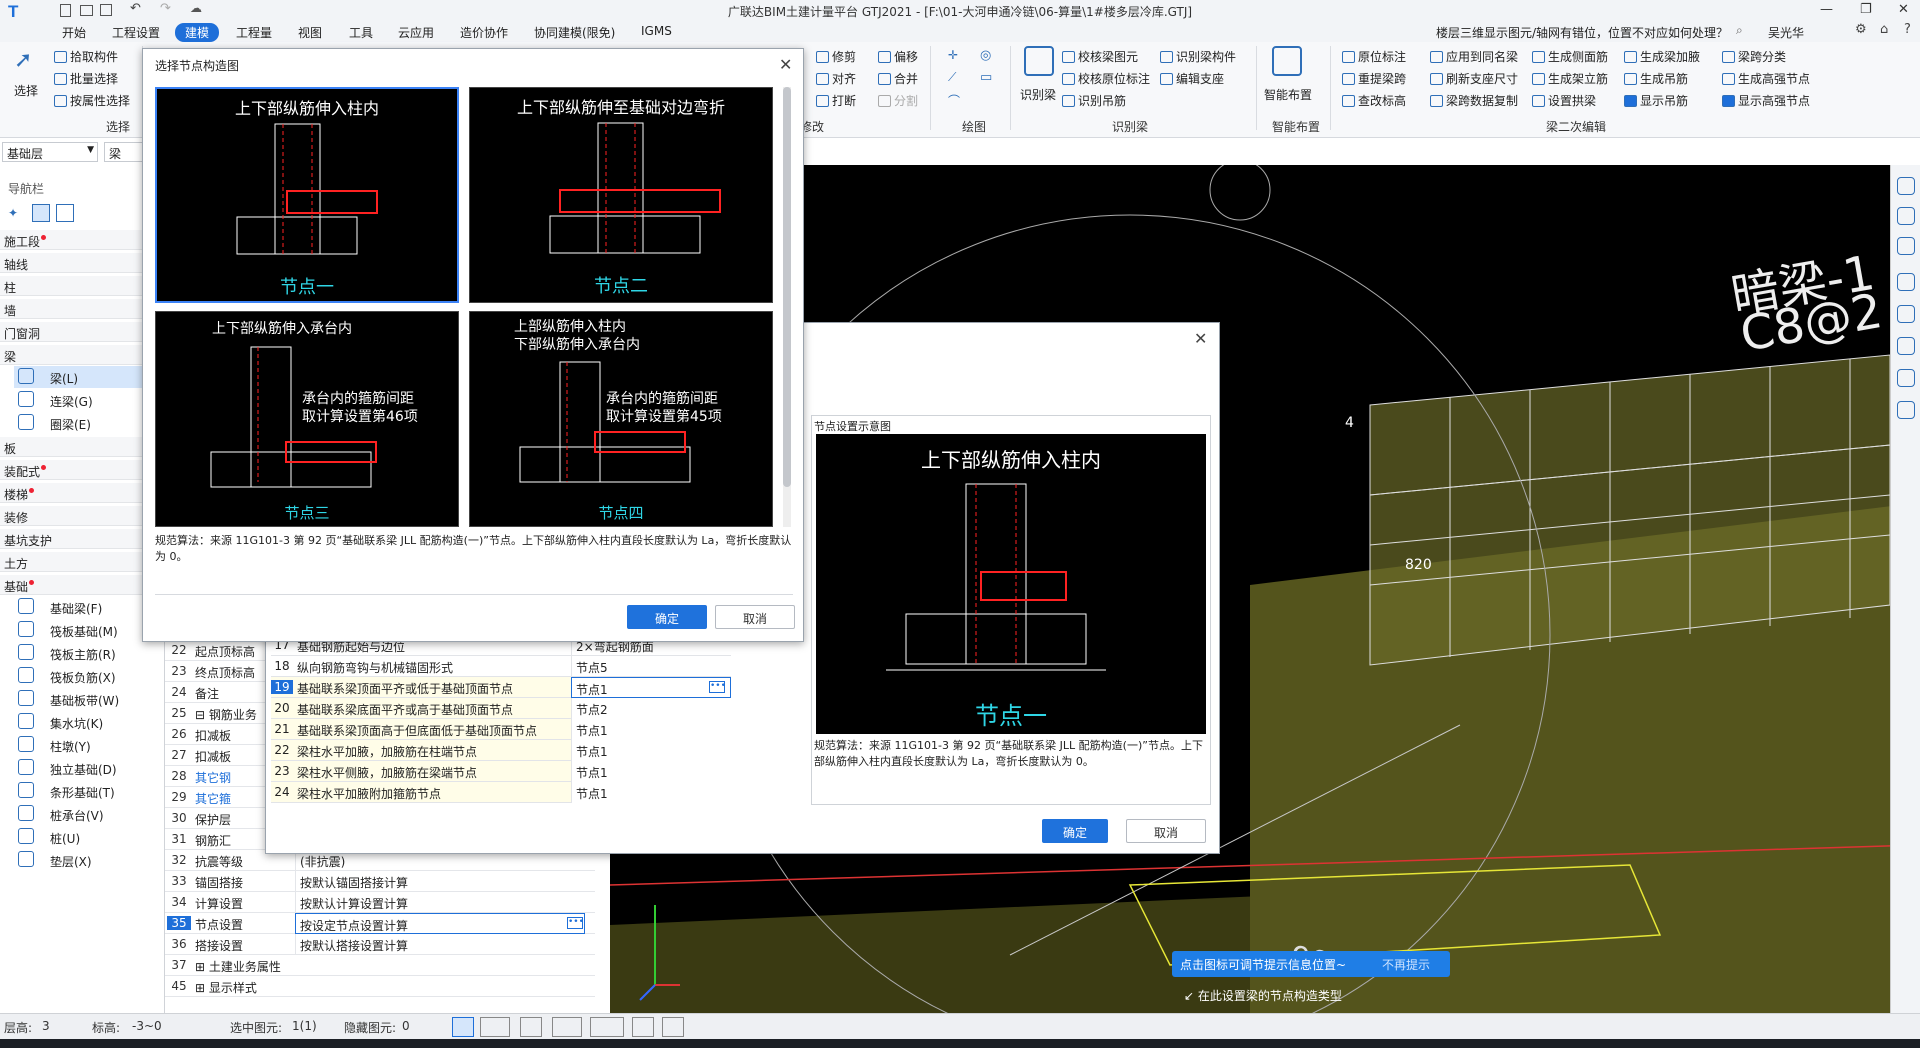 The image size is (1920, 1048). Describe the element at coordinates (1198, 56) in the screenshot. I see `recognize-rebar-button: 识别梁构件` at that location.